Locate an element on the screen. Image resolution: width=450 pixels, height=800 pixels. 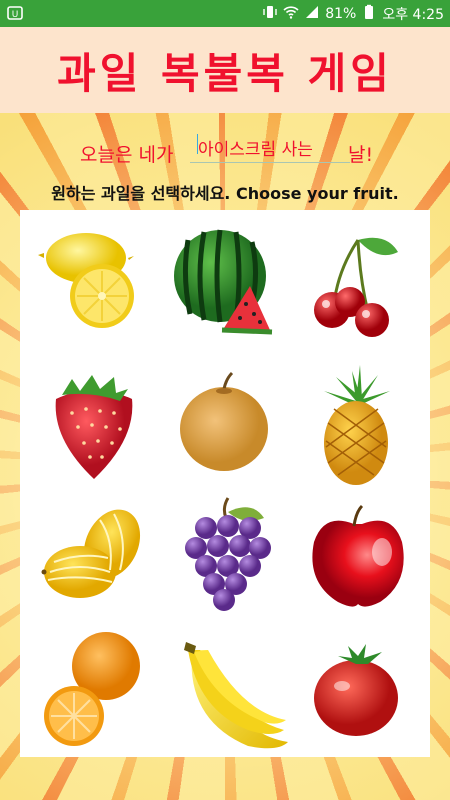
pear-icon is located at coordinates (224, 421).